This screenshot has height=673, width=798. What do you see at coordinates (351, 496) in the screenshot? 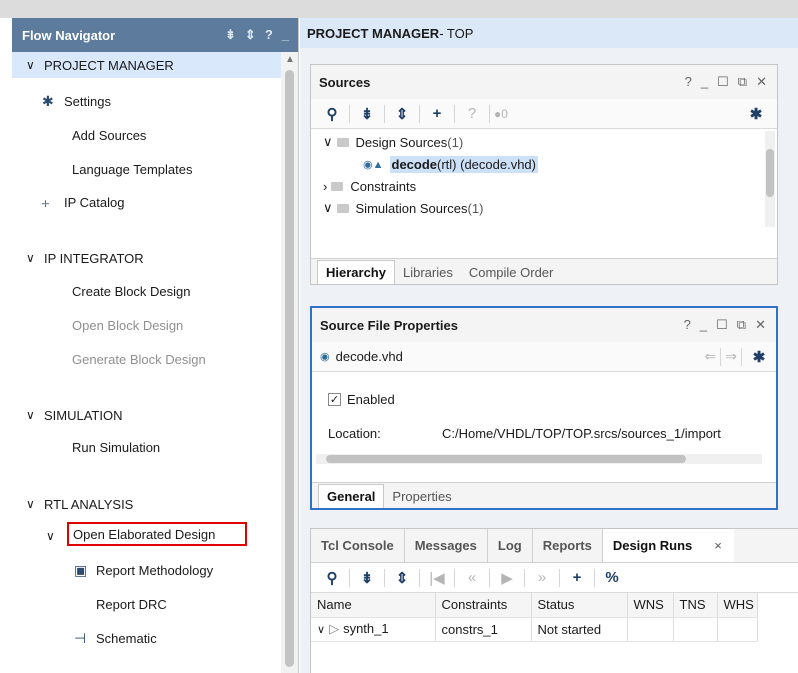
I see `tab-general: General` at bounding box center [351, 496].